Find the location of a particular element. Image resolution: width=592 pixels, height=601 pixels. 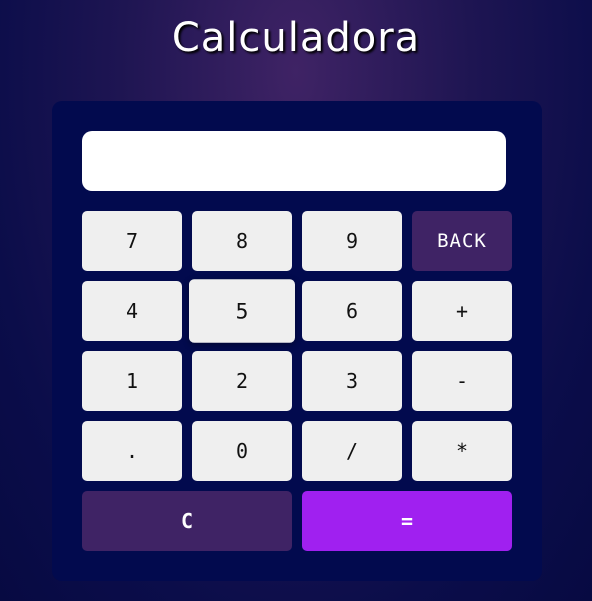

calculator-display is located at coordinates (294, 161).